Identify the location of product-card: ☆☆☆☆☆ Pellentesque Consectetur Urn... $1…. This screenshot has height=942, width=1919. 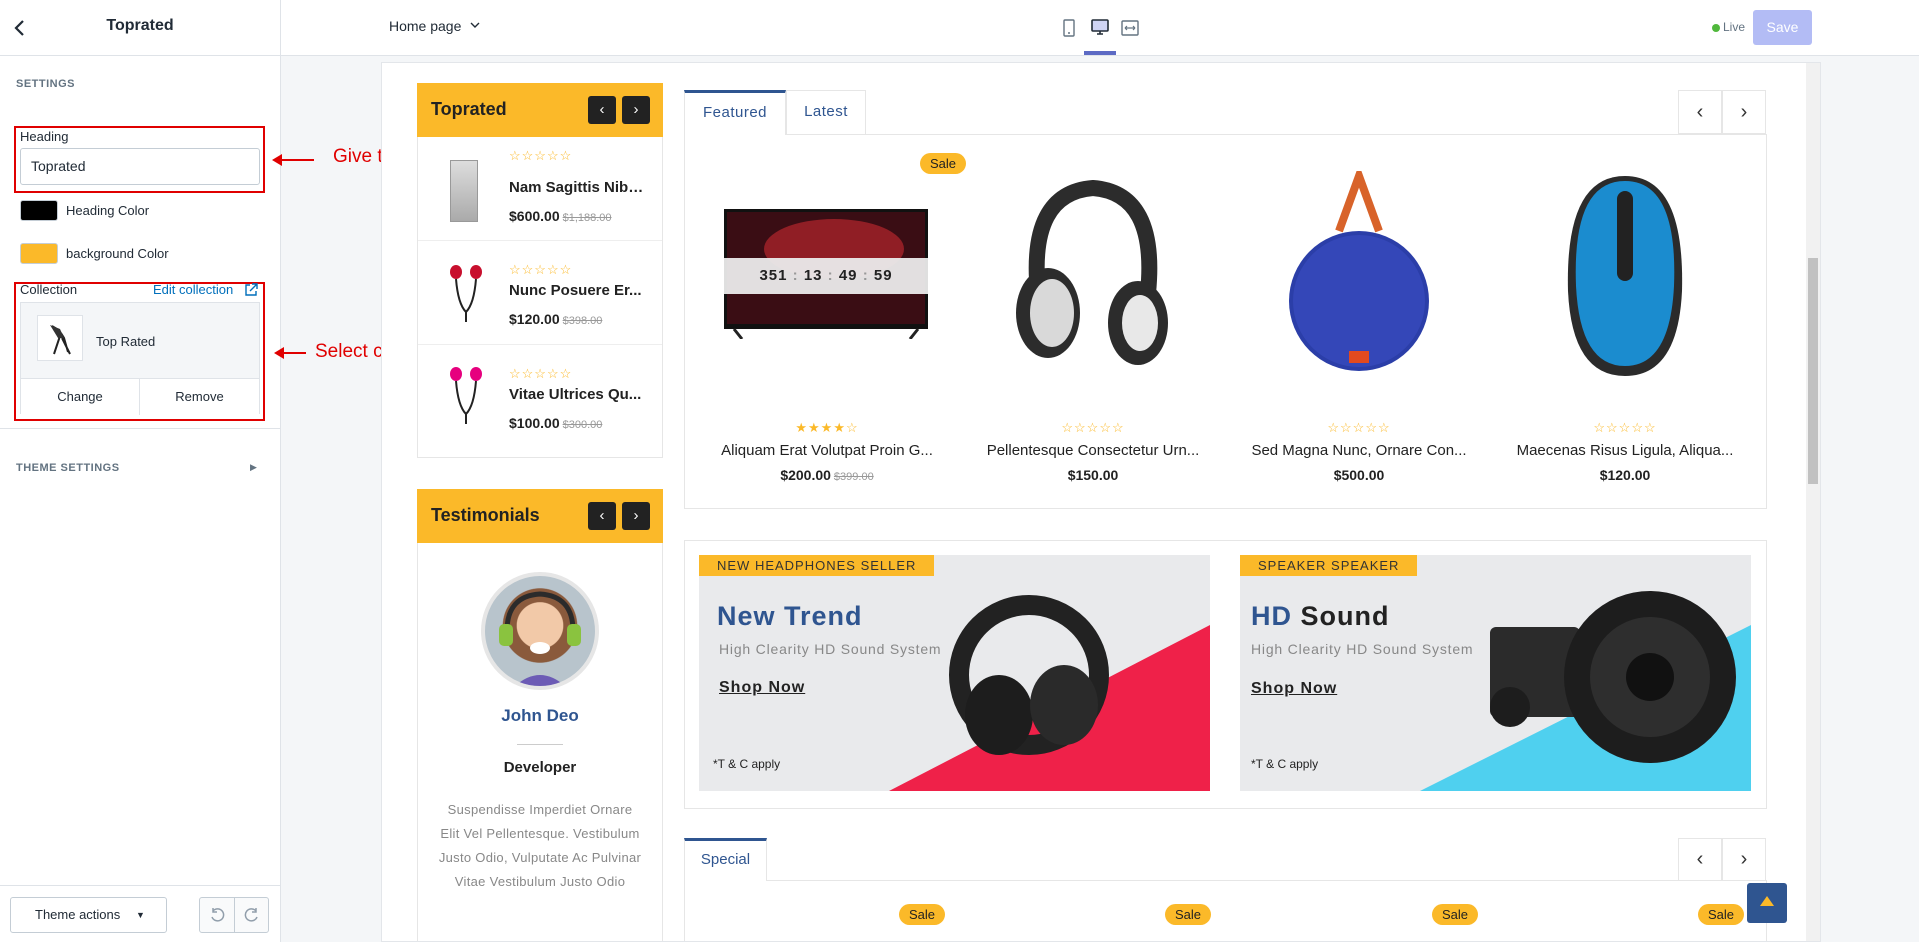
(1093, 323).